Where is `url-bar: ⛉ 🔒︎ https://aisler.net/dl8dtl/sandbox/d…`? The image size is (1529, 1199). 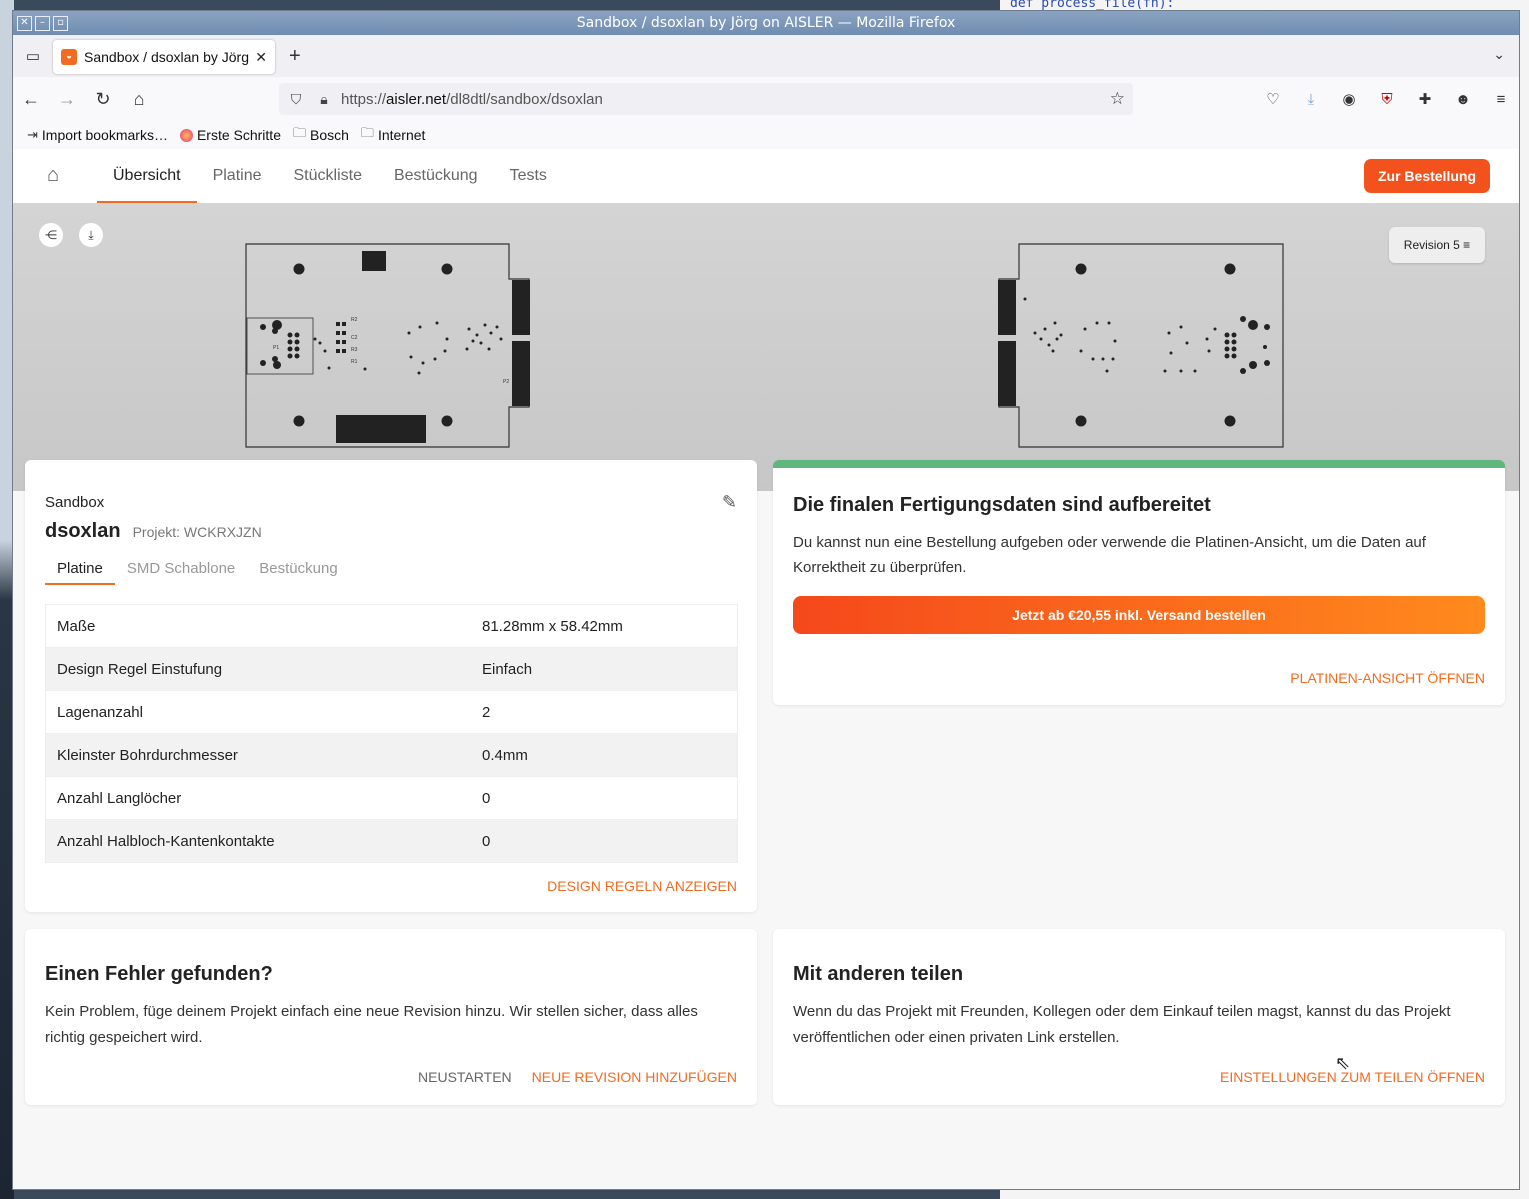 url-bar: ⛉ 🔒︎ https://aisler.net/dl8dtl/sandbox/d… is located at coordinates (706, 99).